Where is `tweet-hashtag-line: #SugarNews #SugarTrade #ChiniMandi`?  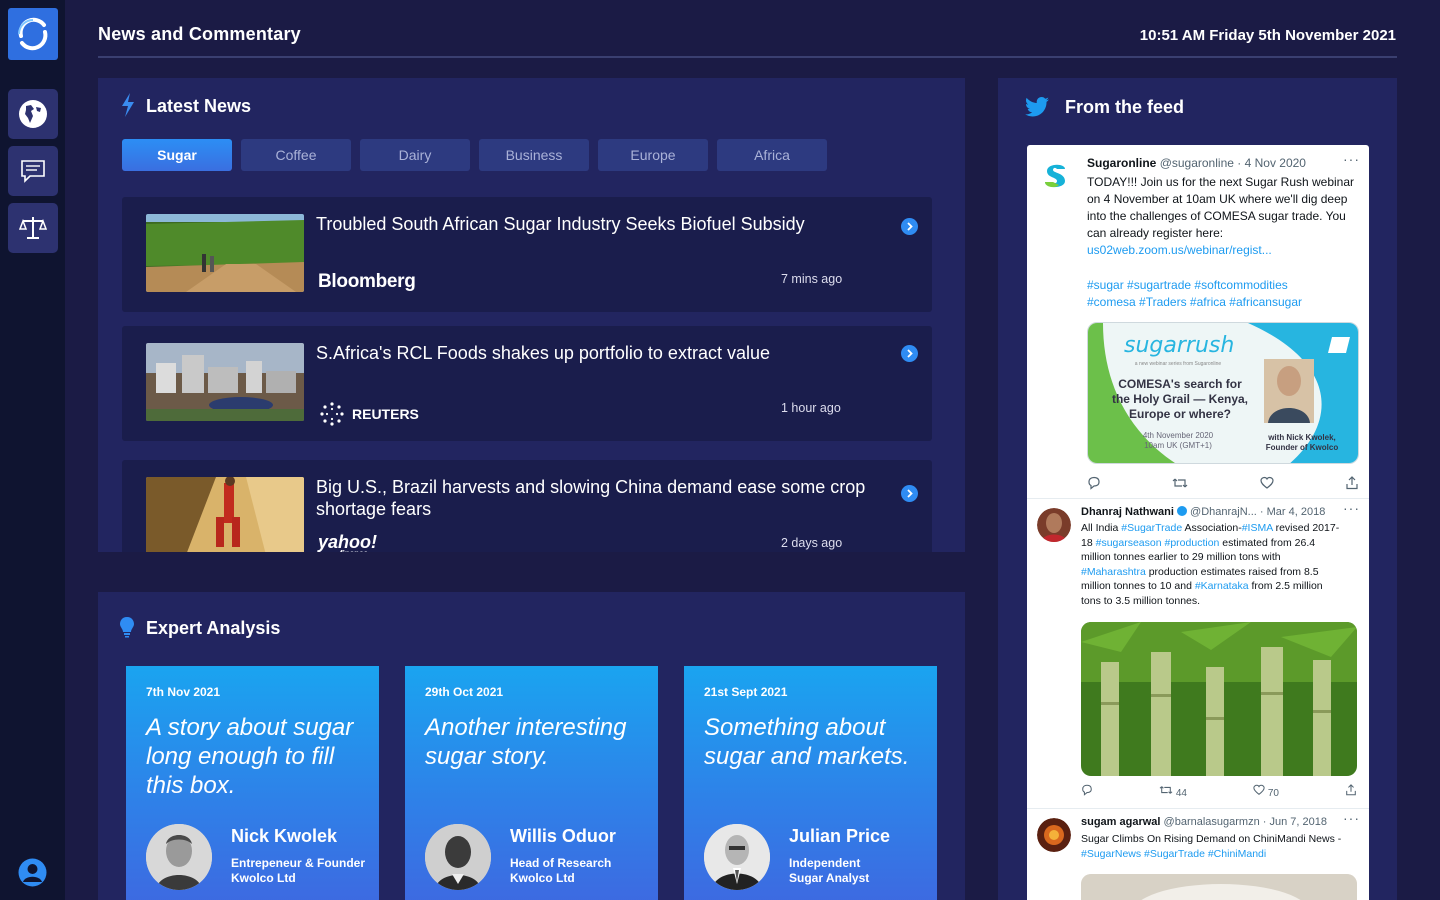
tweet-hashtag-line: #SugarNews #SugarTrade #ChiniMandi is located at coordinates (1222, 854).